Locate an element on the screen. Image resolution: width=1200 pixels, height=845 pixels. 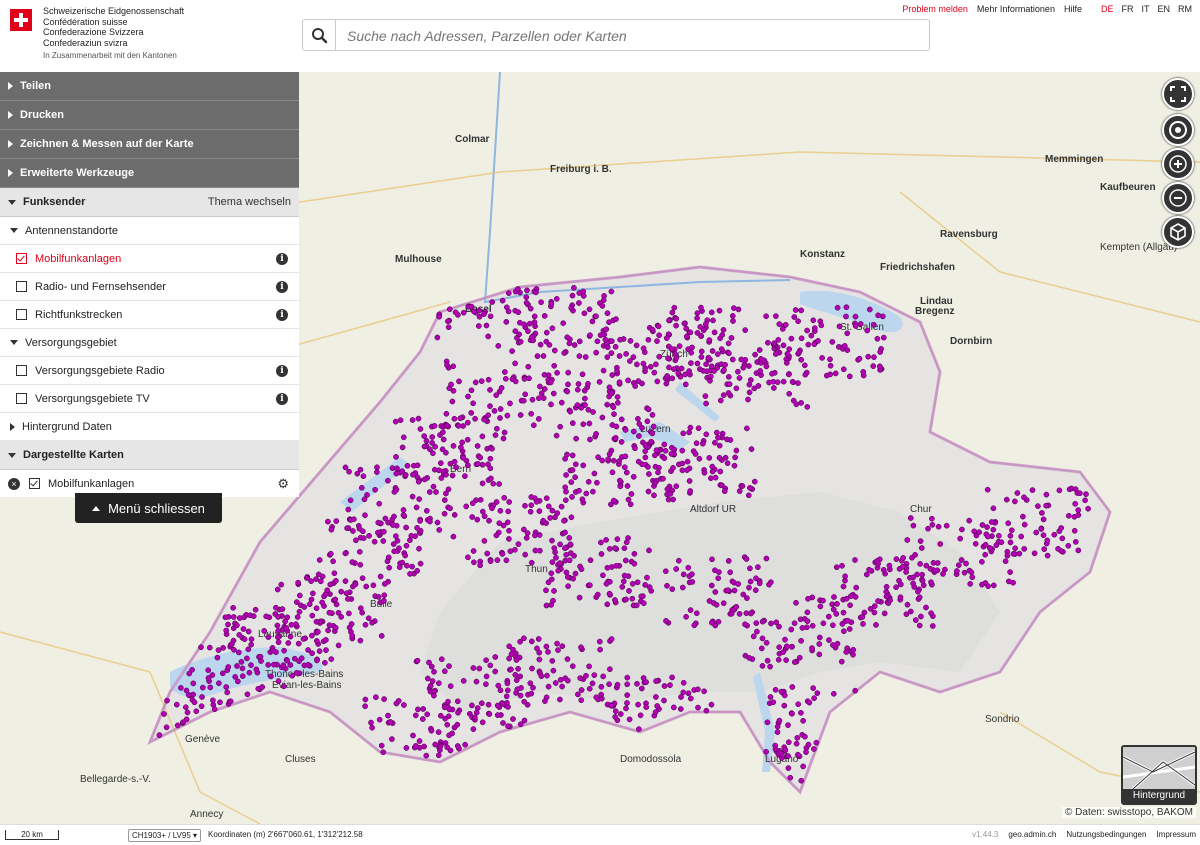
layer-radio-links: Richtfunkstrecken i is located at coordinates (149, 315).